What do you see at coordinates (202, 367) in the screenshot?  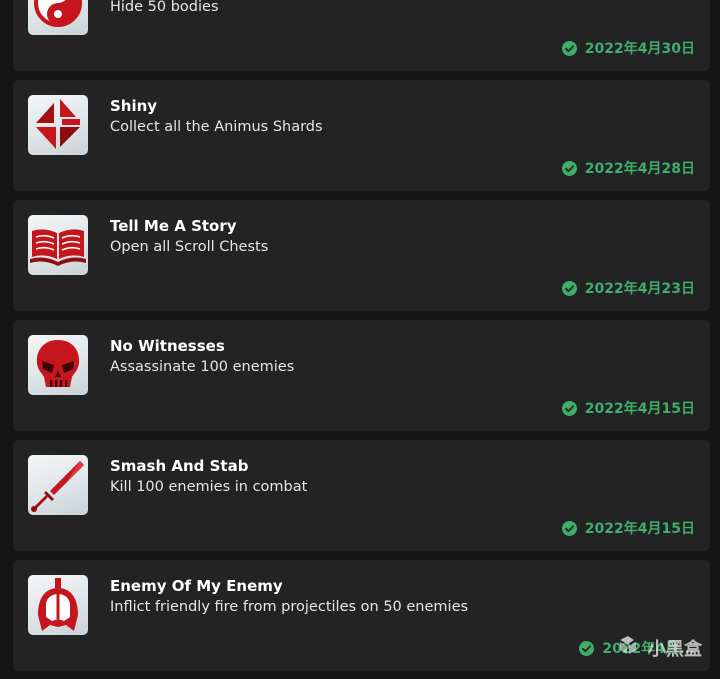 I see `achievement-description: Assassinate 100 enemies` at bounding box center [202, 367].